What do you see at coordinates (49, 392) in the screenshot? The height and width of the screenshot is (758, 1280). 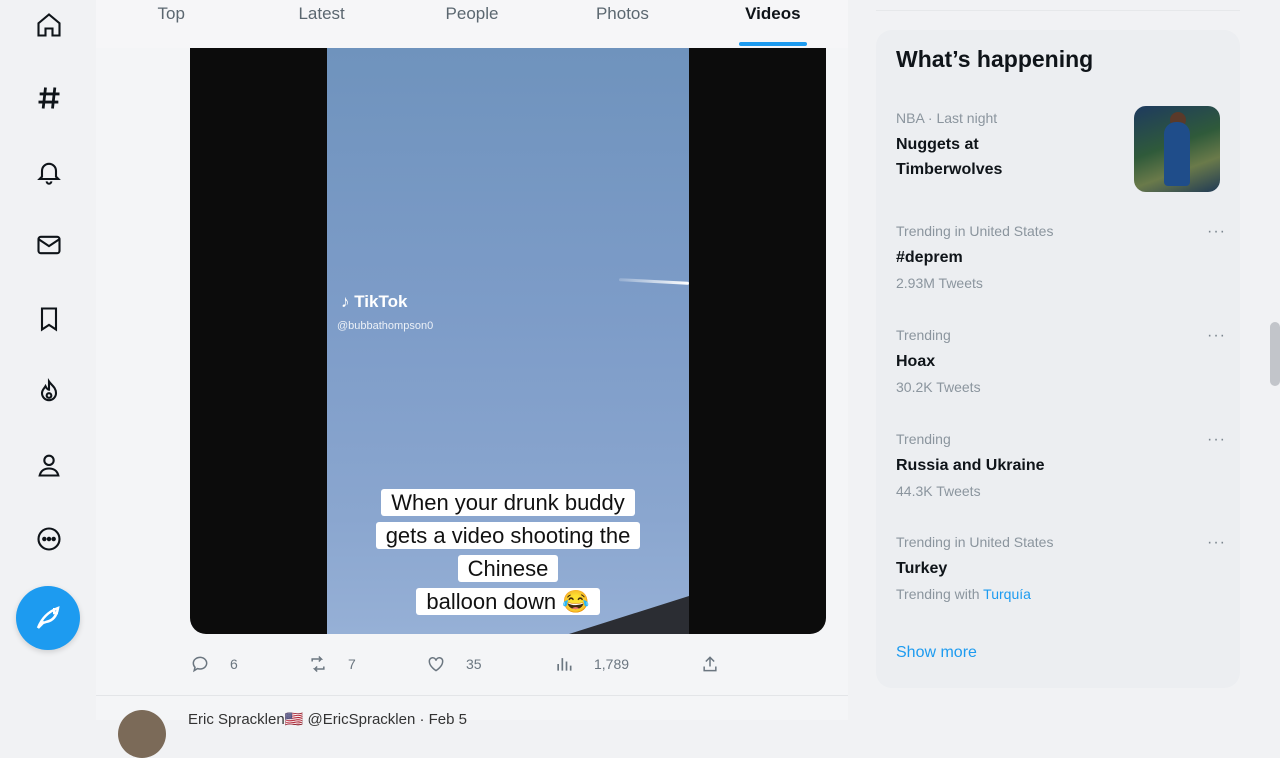 I see `communities-icon` at bounding box center [49, 392].